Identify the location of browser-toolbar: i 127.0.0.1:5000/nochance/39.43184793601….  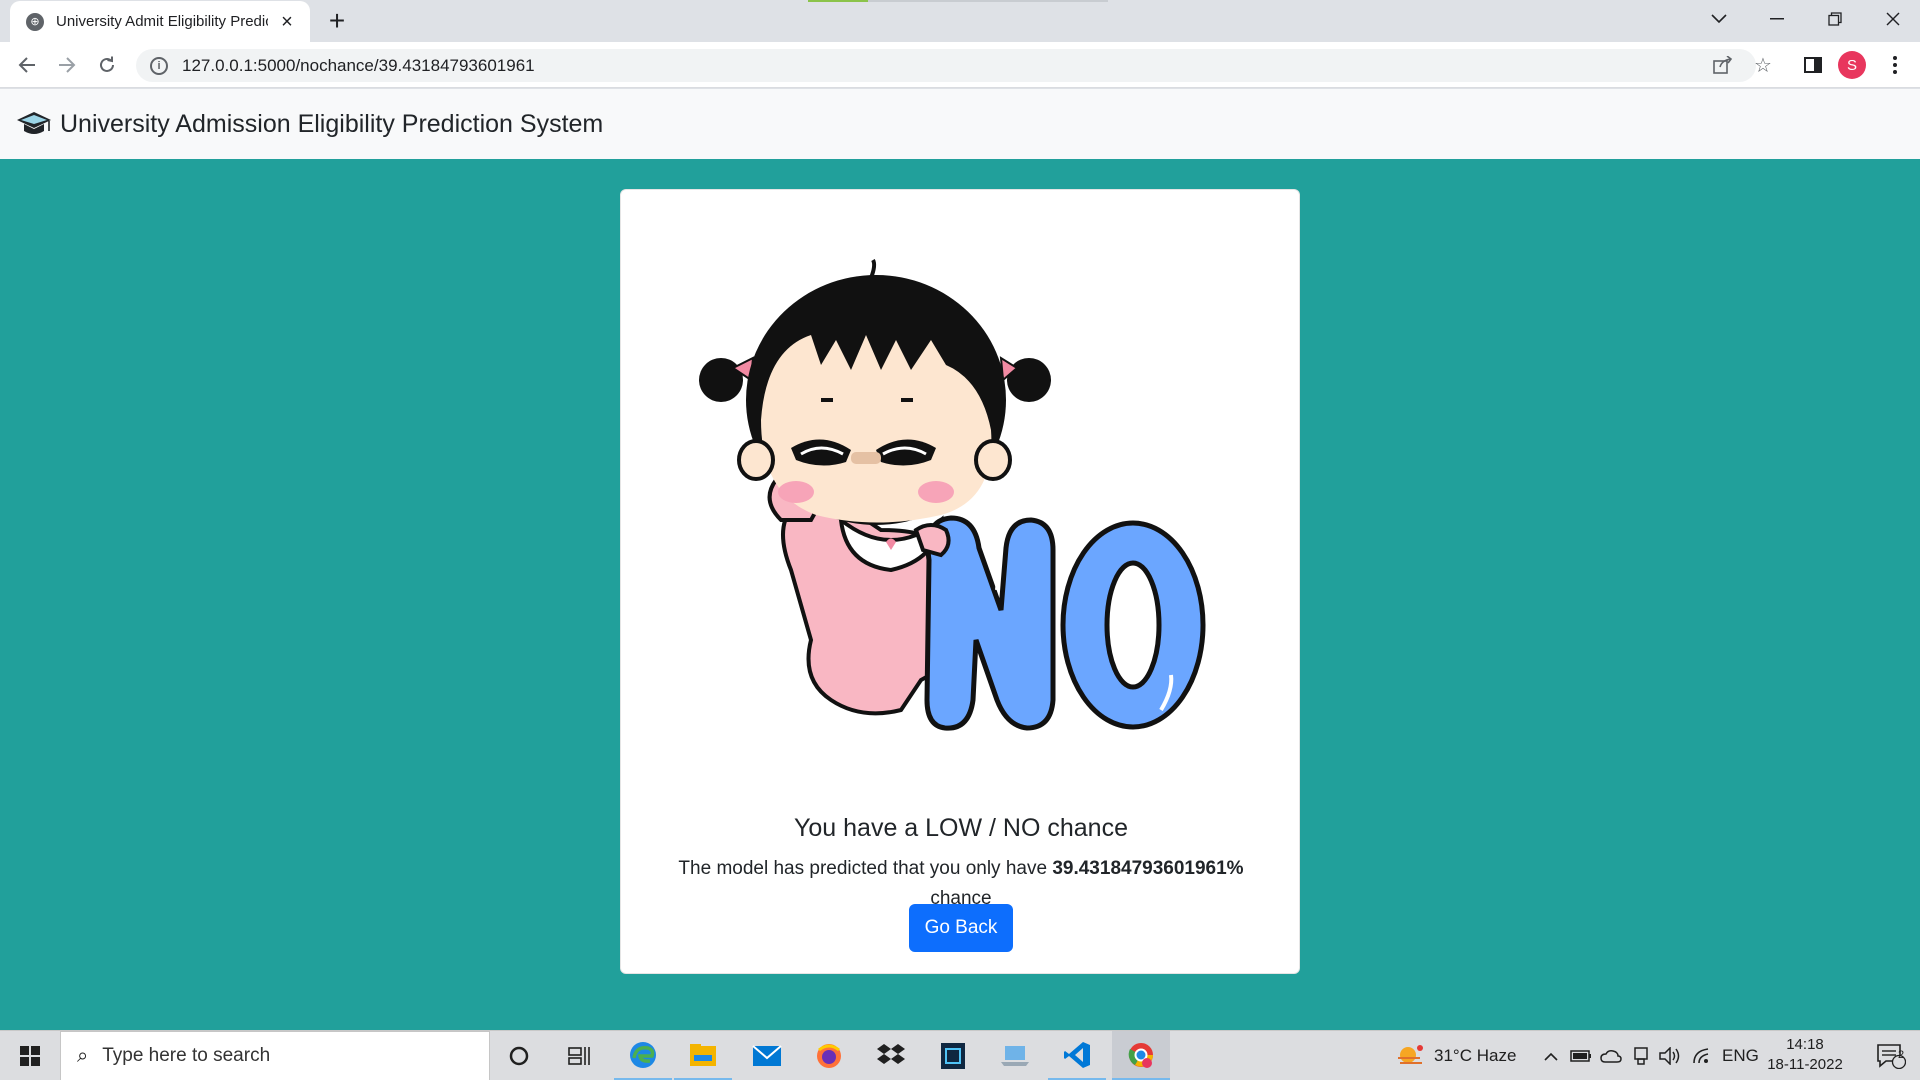
(960, 65).